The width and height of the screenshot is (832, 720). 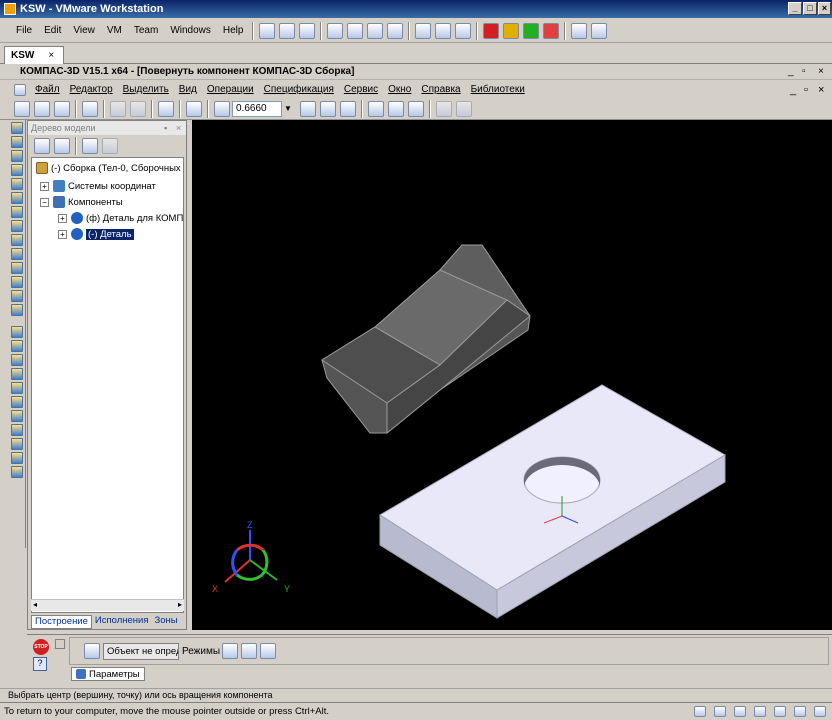 What do you see at coordinates (531, 30) in the screenshot?
I see `power-on-icon` at bounding box center [531, 30].